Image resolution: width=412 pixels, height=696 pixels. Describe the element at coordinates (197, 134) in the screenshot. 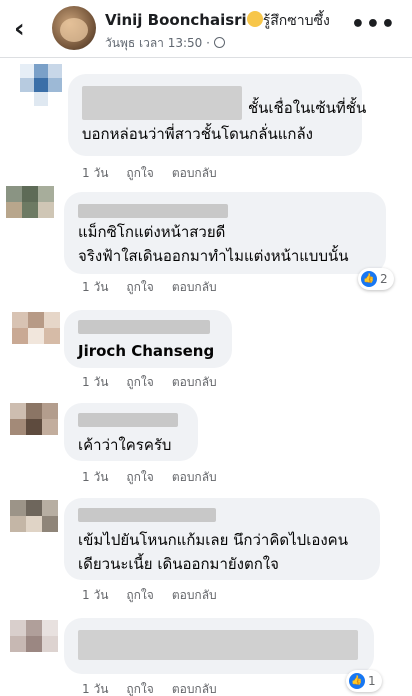

I see `comment-text: บอกหล่อนว่าพี่สาวชั้นโดนกลั่นแกล้ง` at that location.